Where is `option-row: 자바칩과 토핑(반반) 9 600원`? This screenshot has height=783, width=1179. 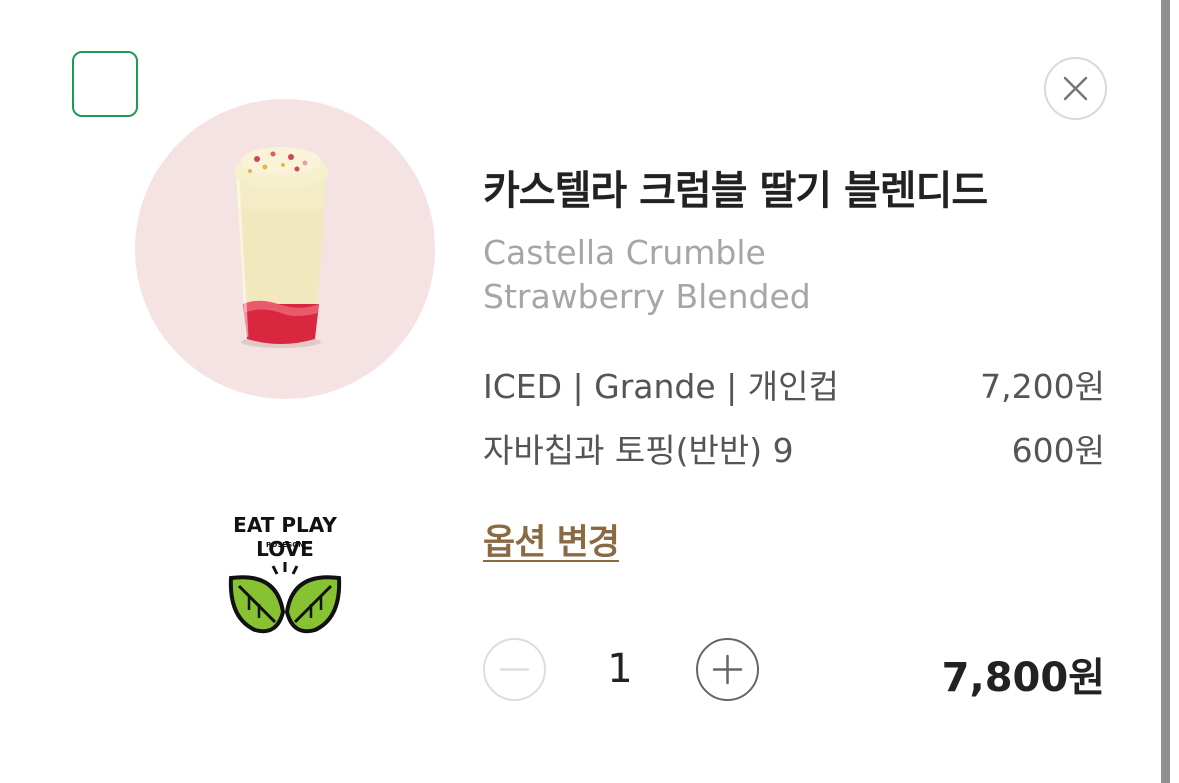 option-row: 자바칩과 토핑(반반) 9 600원 is located at coordinates (794, 449).